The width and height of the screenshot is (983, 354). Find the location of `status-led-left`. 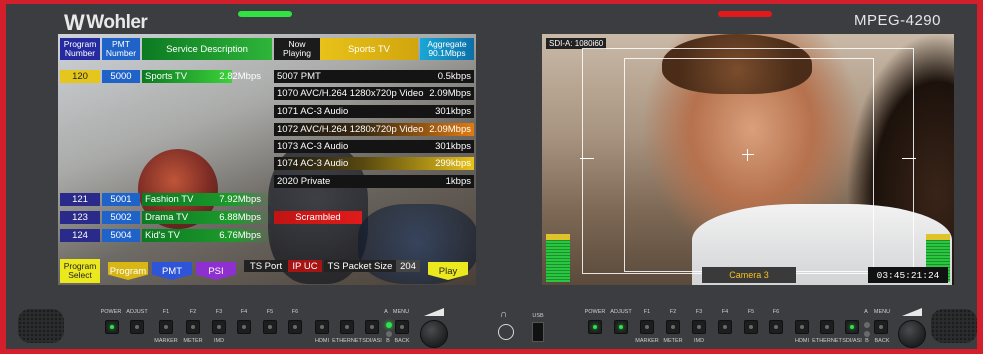

status-led-left is located at coordinates (265, 14).